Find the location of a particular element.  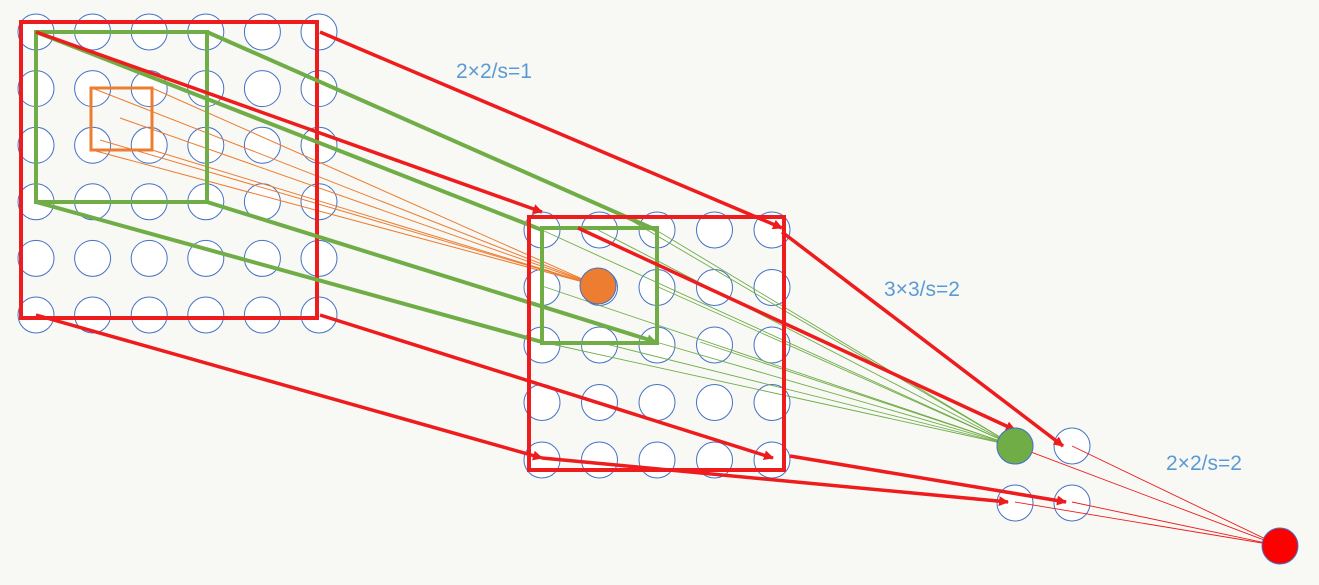

orange-node is located at coordinates (598, 286).